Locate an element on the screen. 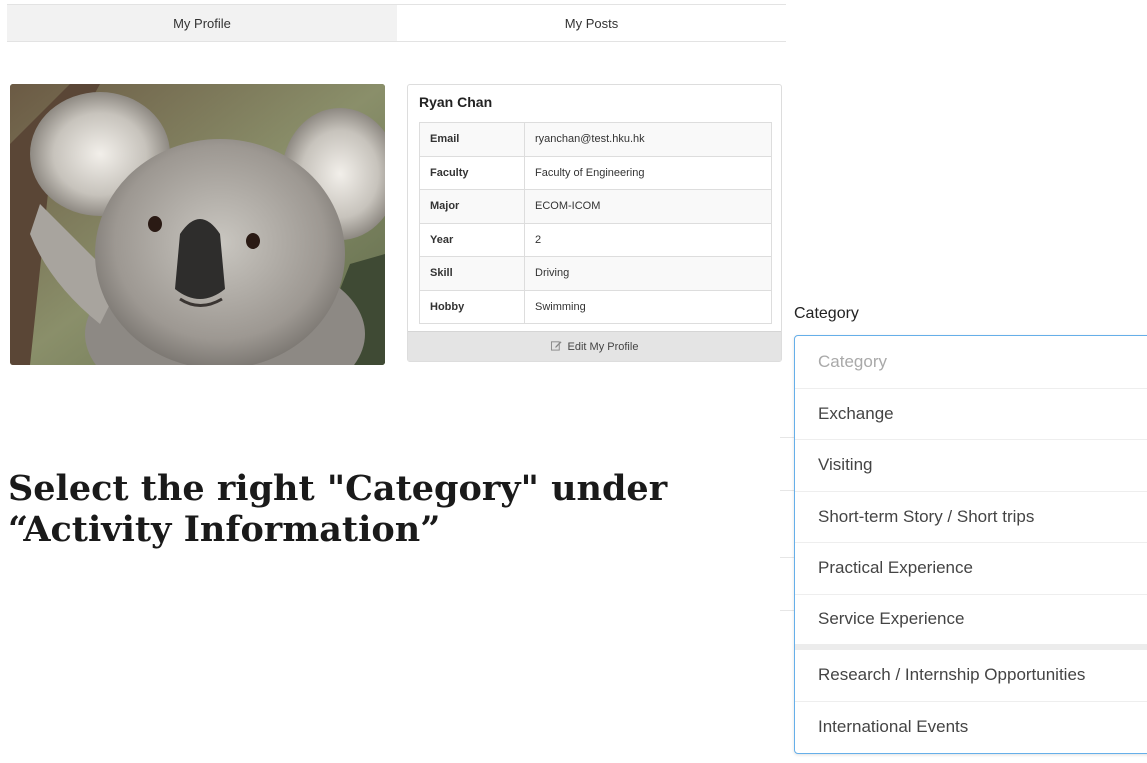 The height and width of the screenshot is (763, 1147). tab-my-profile: My Profile is located at coordinates (202, 22).